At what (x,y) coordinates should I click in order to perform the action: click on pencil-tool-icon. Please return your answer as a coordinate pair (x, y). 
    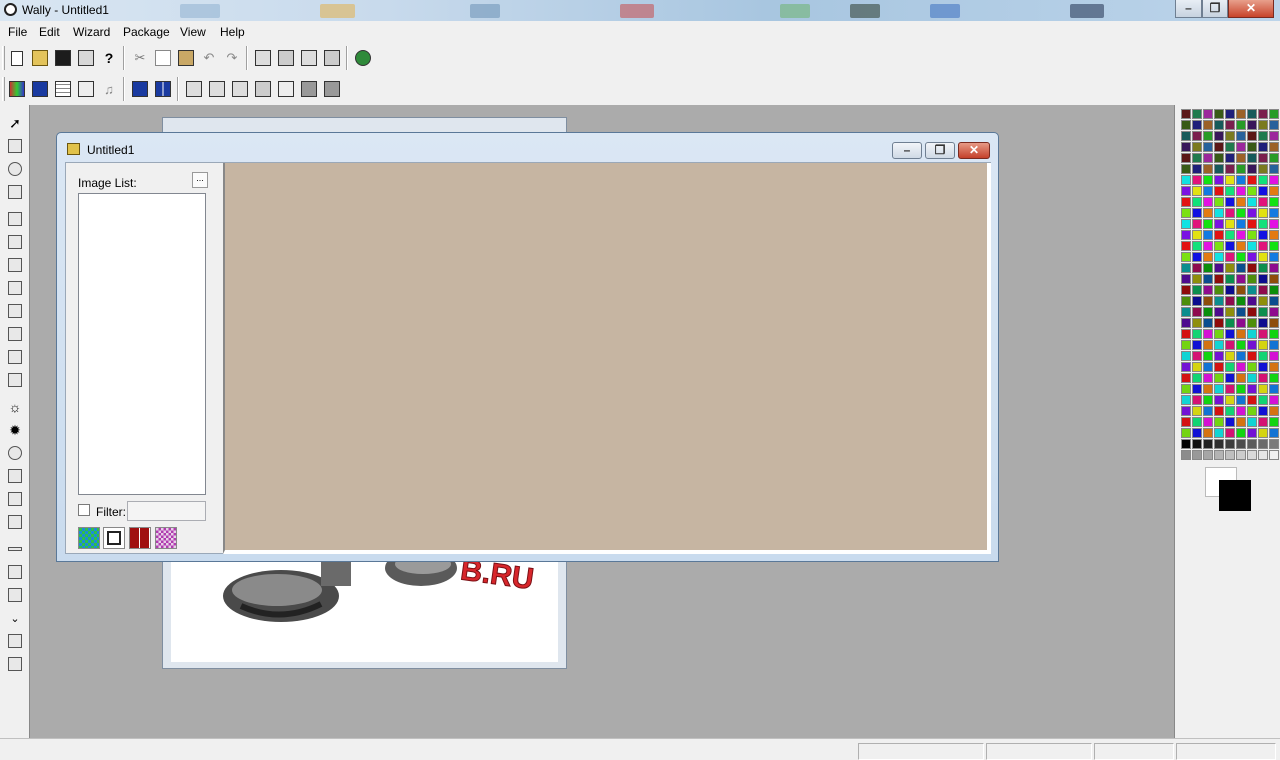
    Looking at the image, I should click on (15, 219).